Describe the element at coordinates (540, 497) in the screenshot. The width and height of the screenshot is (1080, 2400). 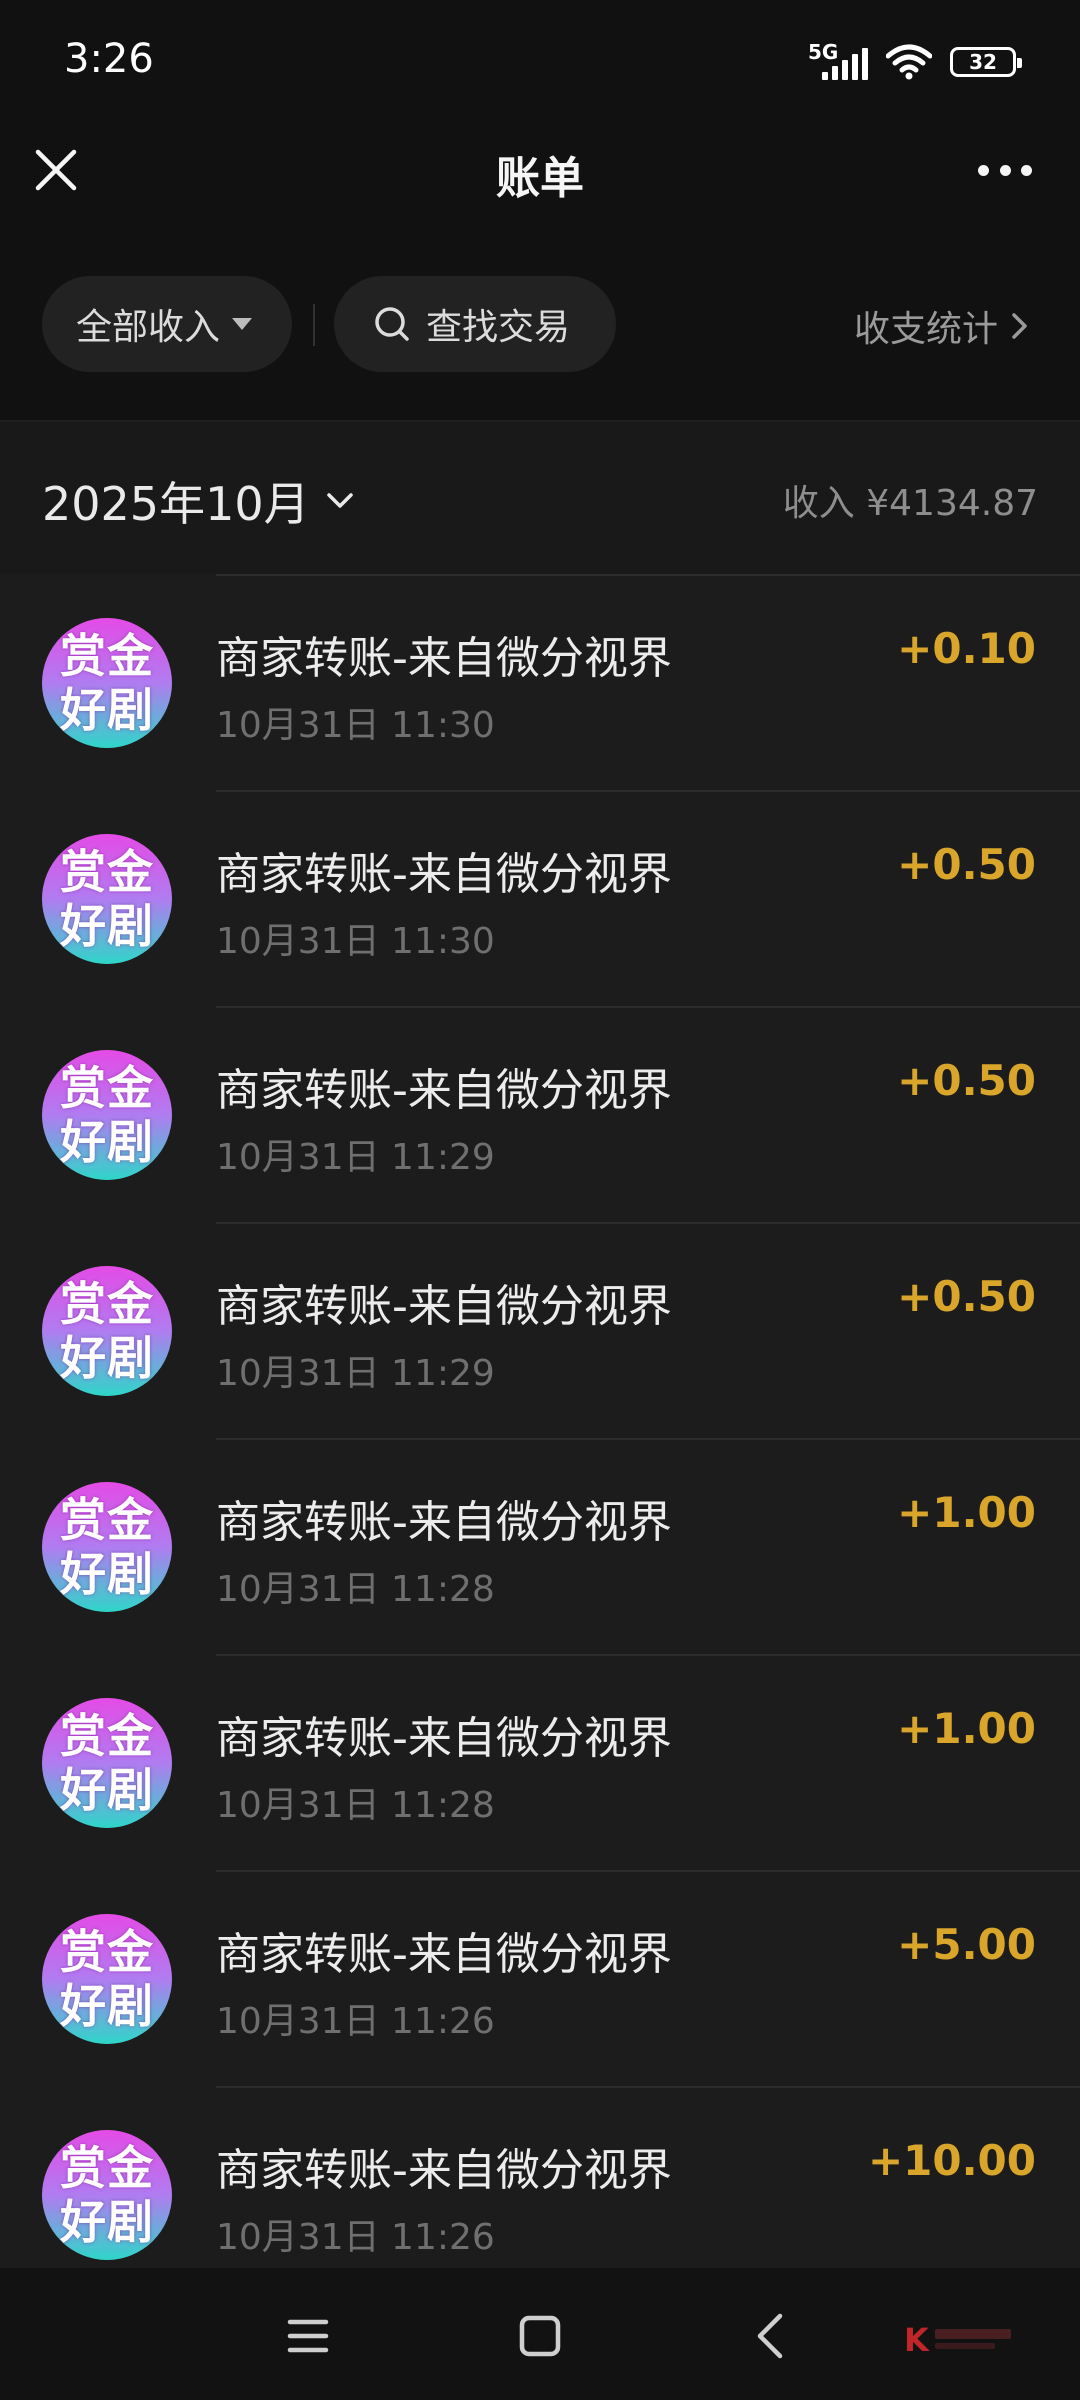
I see `month-bar: 2025年10月 收入 ¥4134.87` at that location.